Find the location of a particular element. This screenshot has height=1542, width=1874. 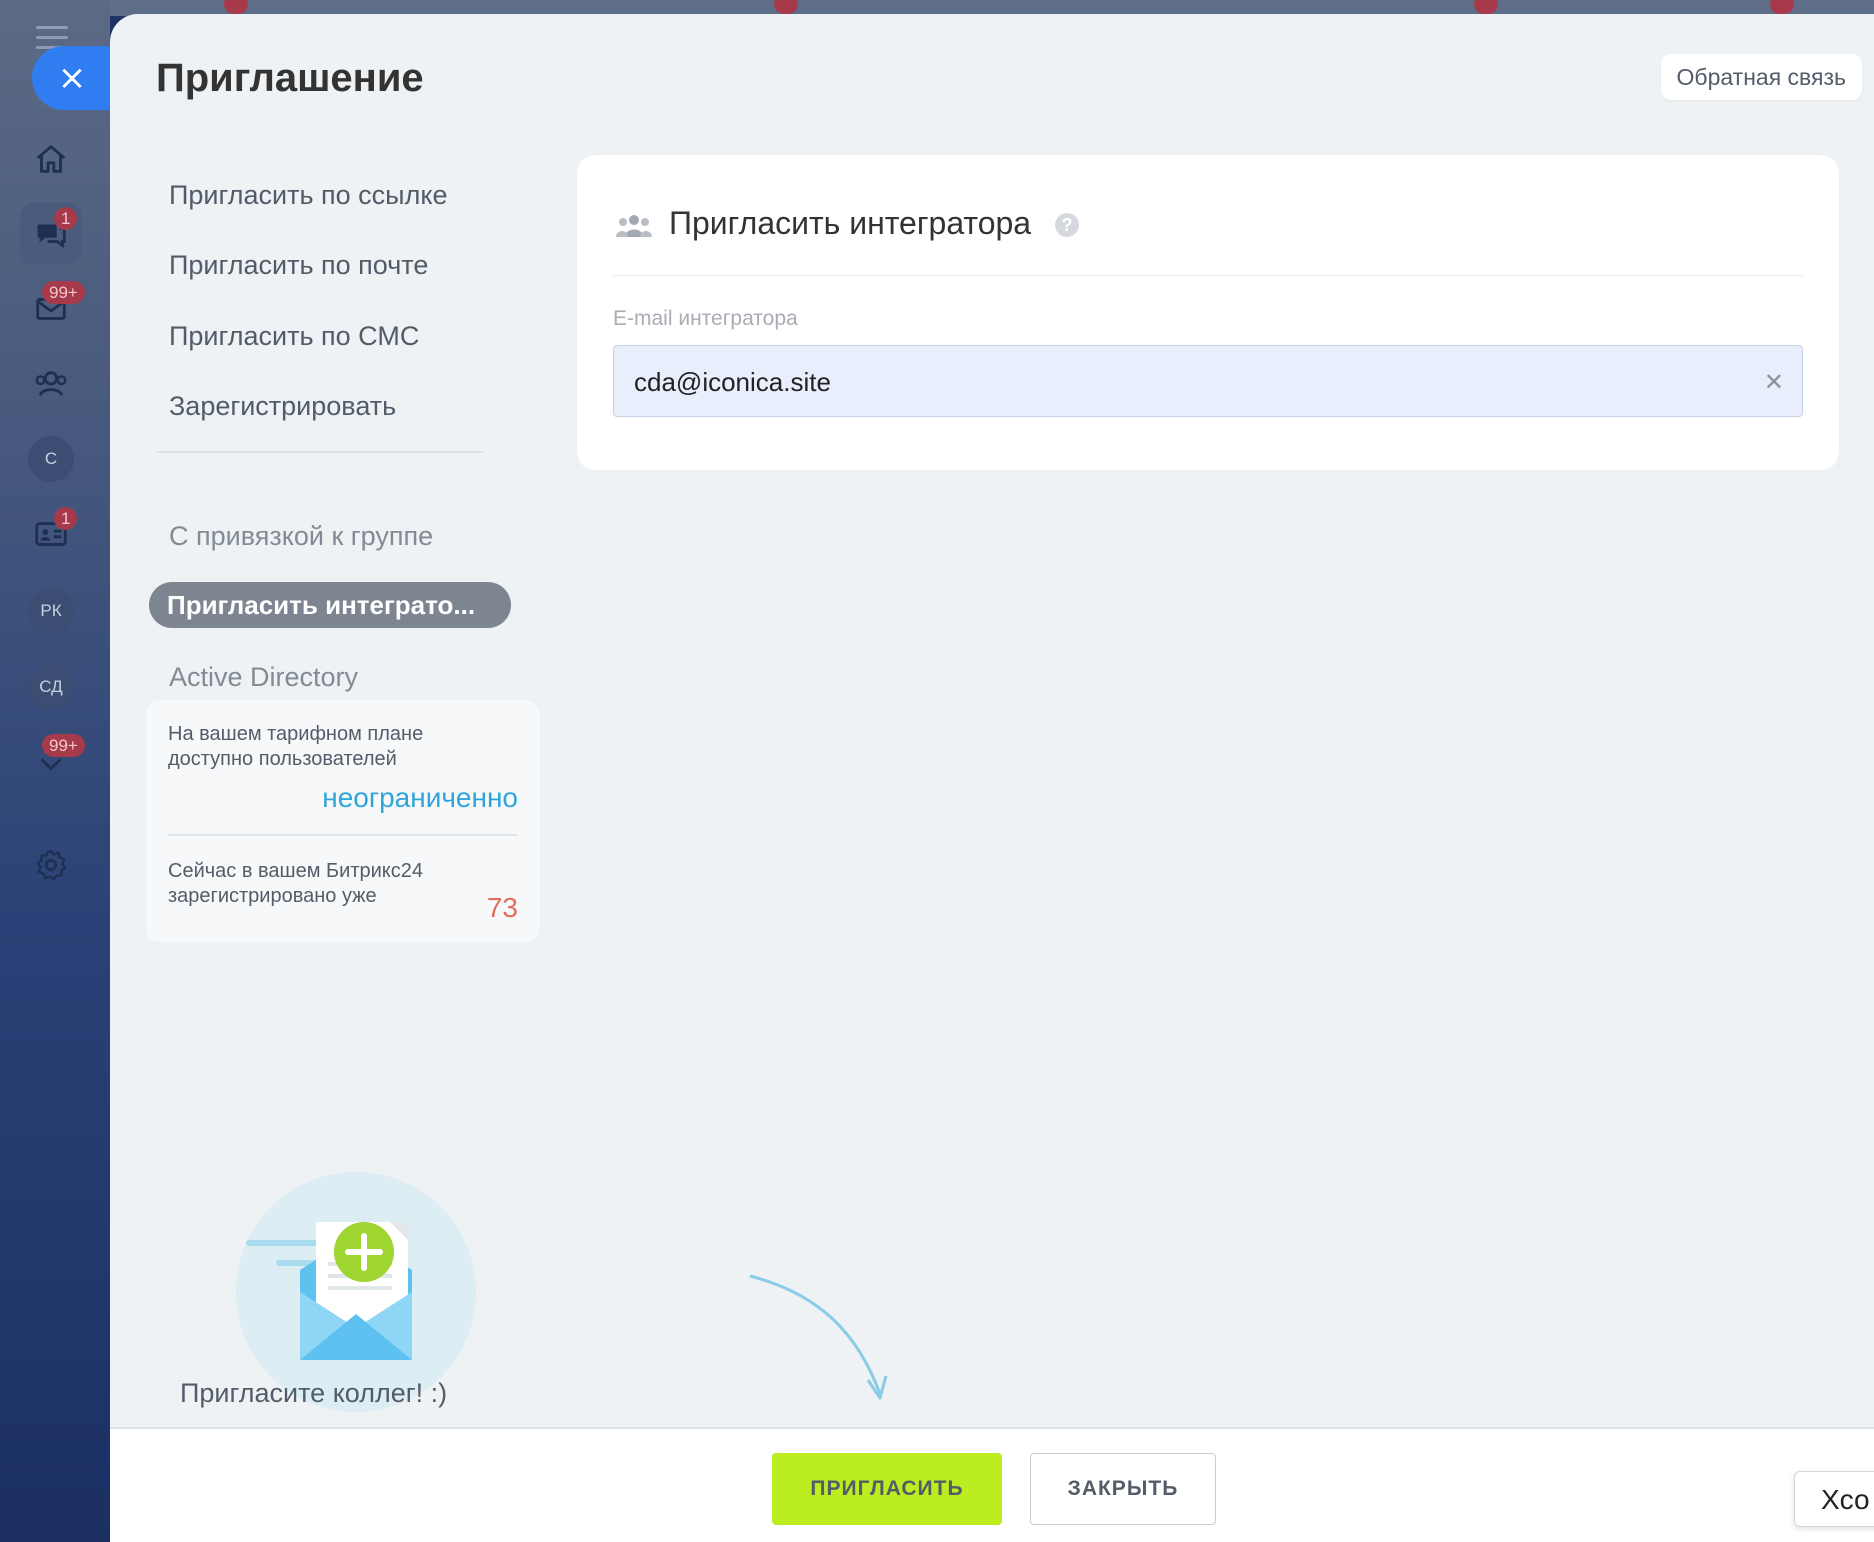

panel-footer: ПРИГЛАСИТЬ ЗАКРЫТЬ Хсо is located at coordinates (992, 1484).